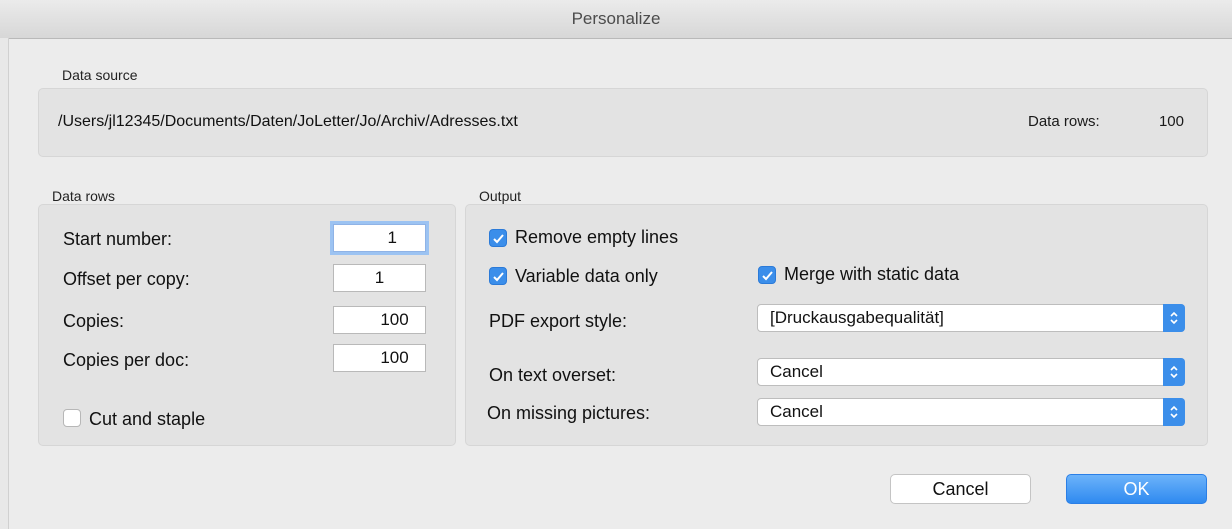 The height and width of the screenshot is (529, 1232). Describe the element at coordinates (586, 276) in the screenshot. I see `variable-data-only-label: Variable data only` at that location.